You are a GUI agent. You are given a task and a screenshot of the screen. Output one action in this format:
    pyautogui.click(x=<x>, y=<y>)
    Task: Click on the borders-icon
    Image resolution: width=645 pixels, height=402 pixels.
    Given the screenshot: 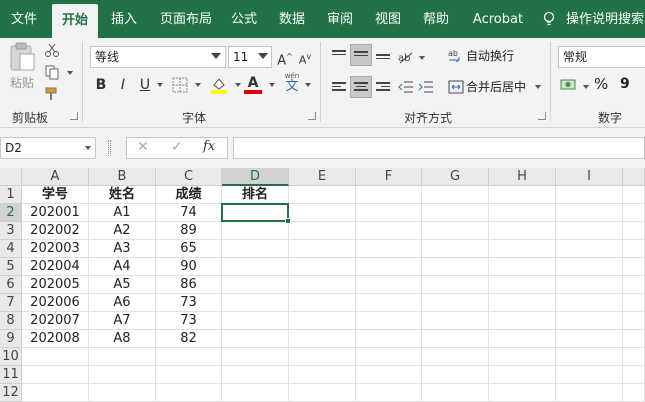 What is the action you would take?
    pyautogui.click(x=180, y=85)
    